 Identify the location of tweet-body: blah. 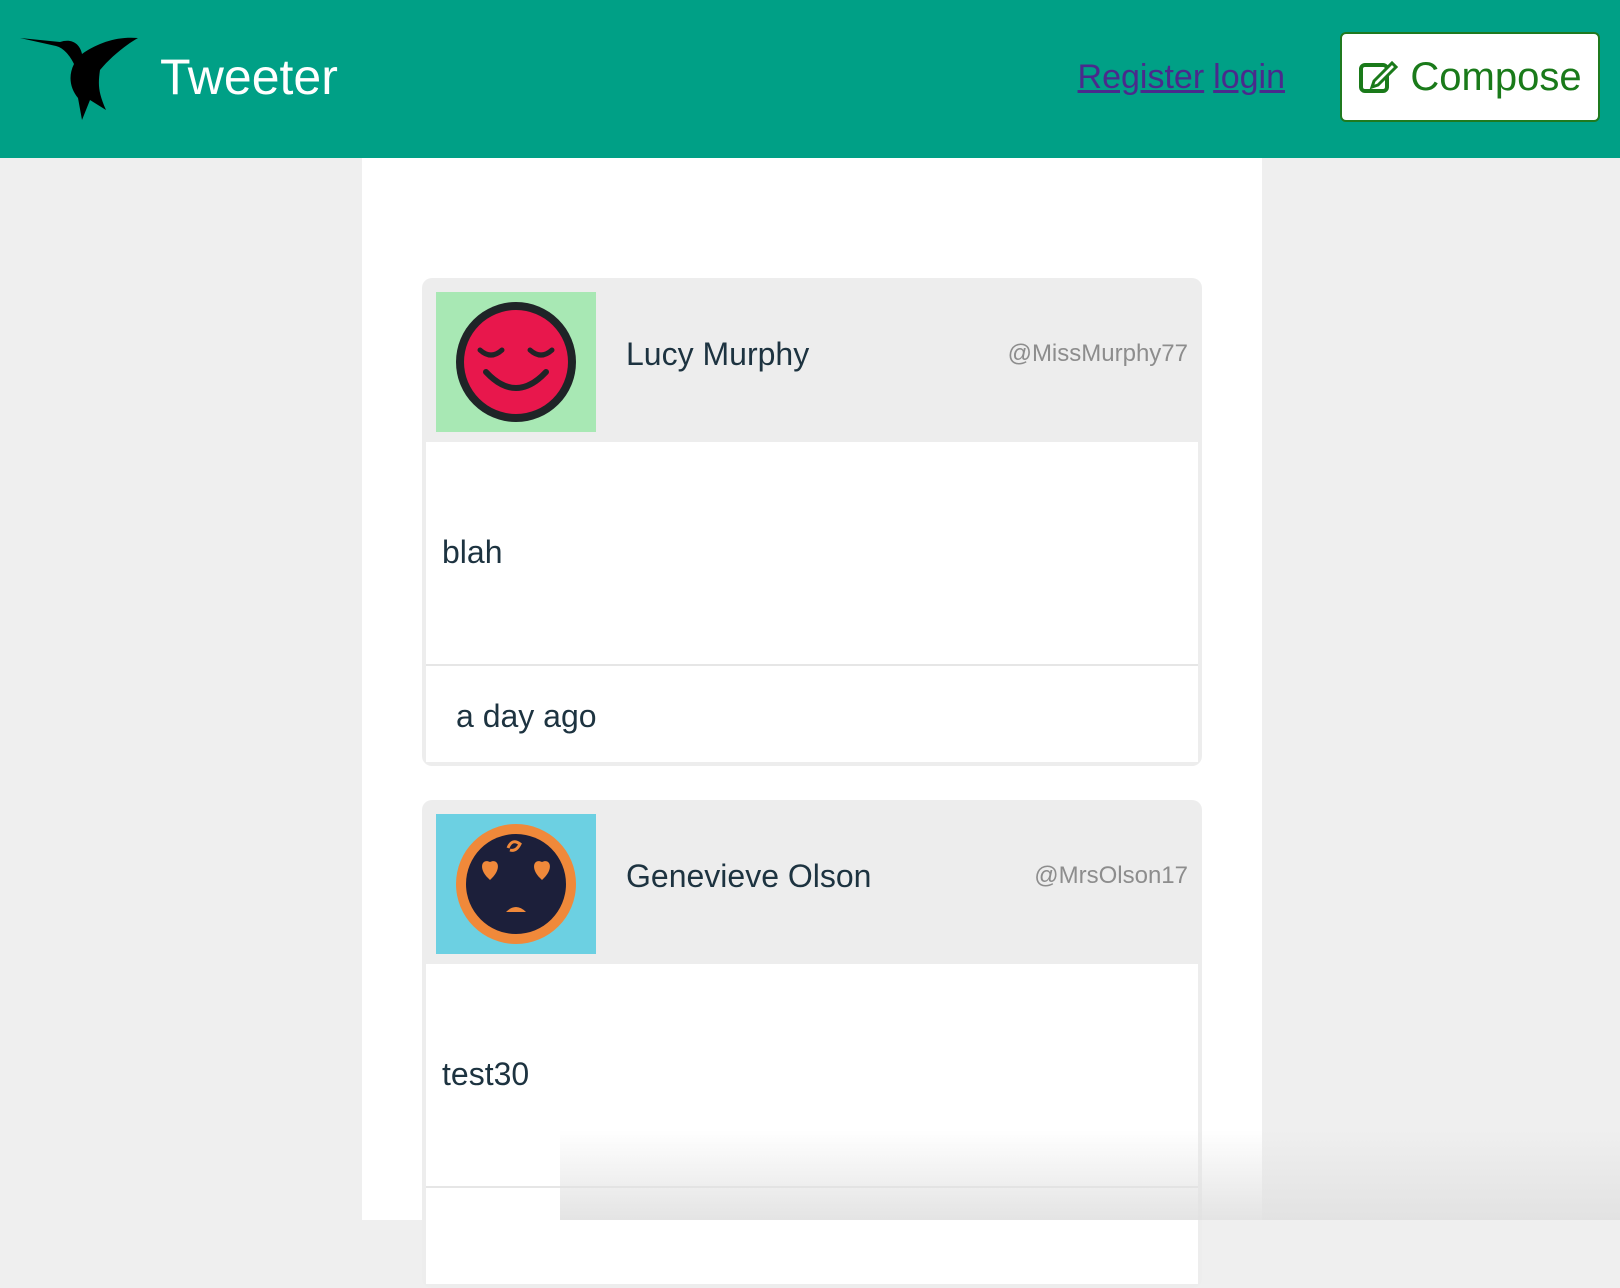
(812, 554).